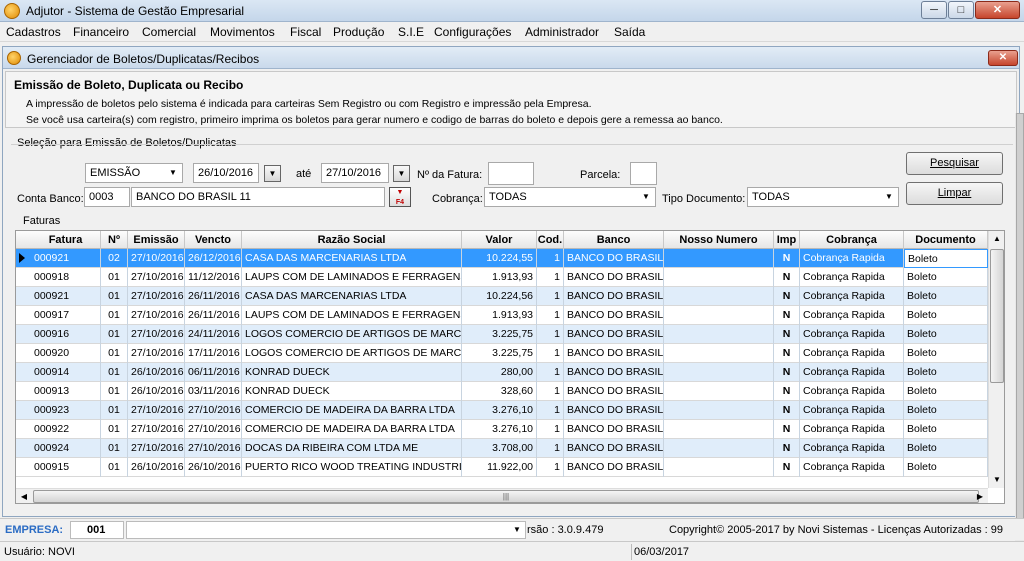 The width and height of the screenshot is (1024, 561). Describe the element at coordinates (114, 258) in the screenshot. I see `cell-numero: 02` at that location.